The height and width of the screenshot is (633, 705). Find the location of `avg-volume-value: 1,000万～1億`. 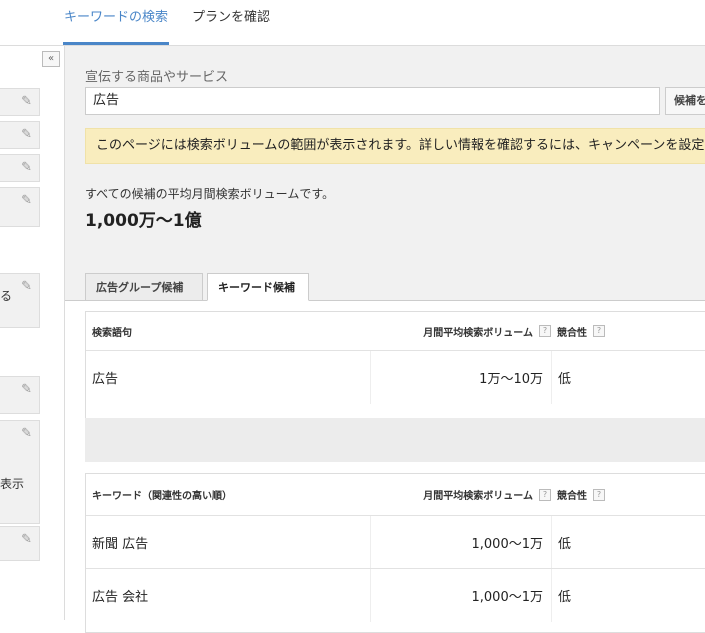

avg-volume-value: 1,000万～1億 is located at coordinates (143, 221).